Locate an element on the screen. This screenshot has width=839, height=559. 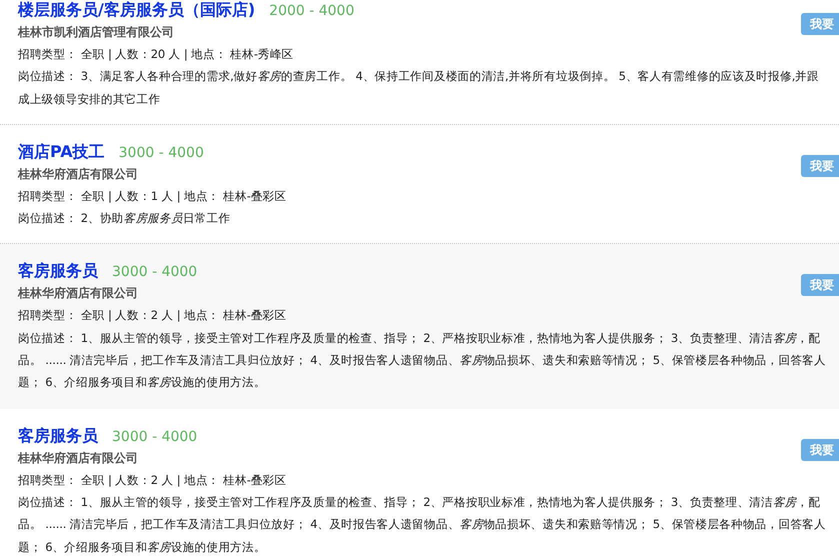
job-title-link: 楼层服务员/客房服务员（国际店) is located at coordinates (137, 10).